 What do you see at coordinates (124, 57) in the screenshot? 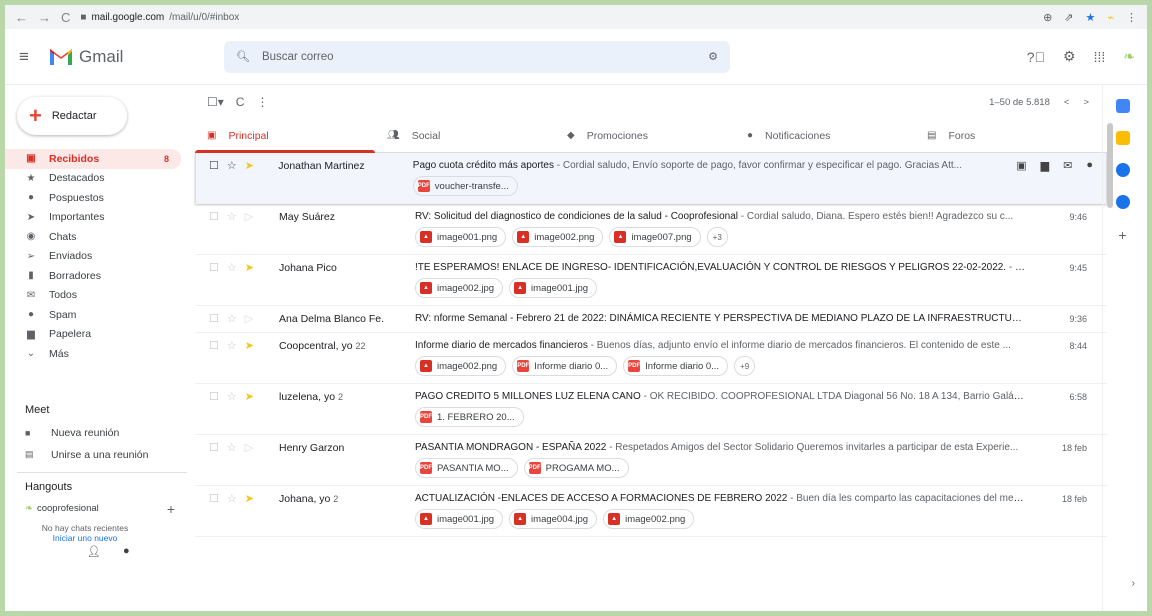
I see `gmail-logo: Gmail` at bounding box center [124, 57].